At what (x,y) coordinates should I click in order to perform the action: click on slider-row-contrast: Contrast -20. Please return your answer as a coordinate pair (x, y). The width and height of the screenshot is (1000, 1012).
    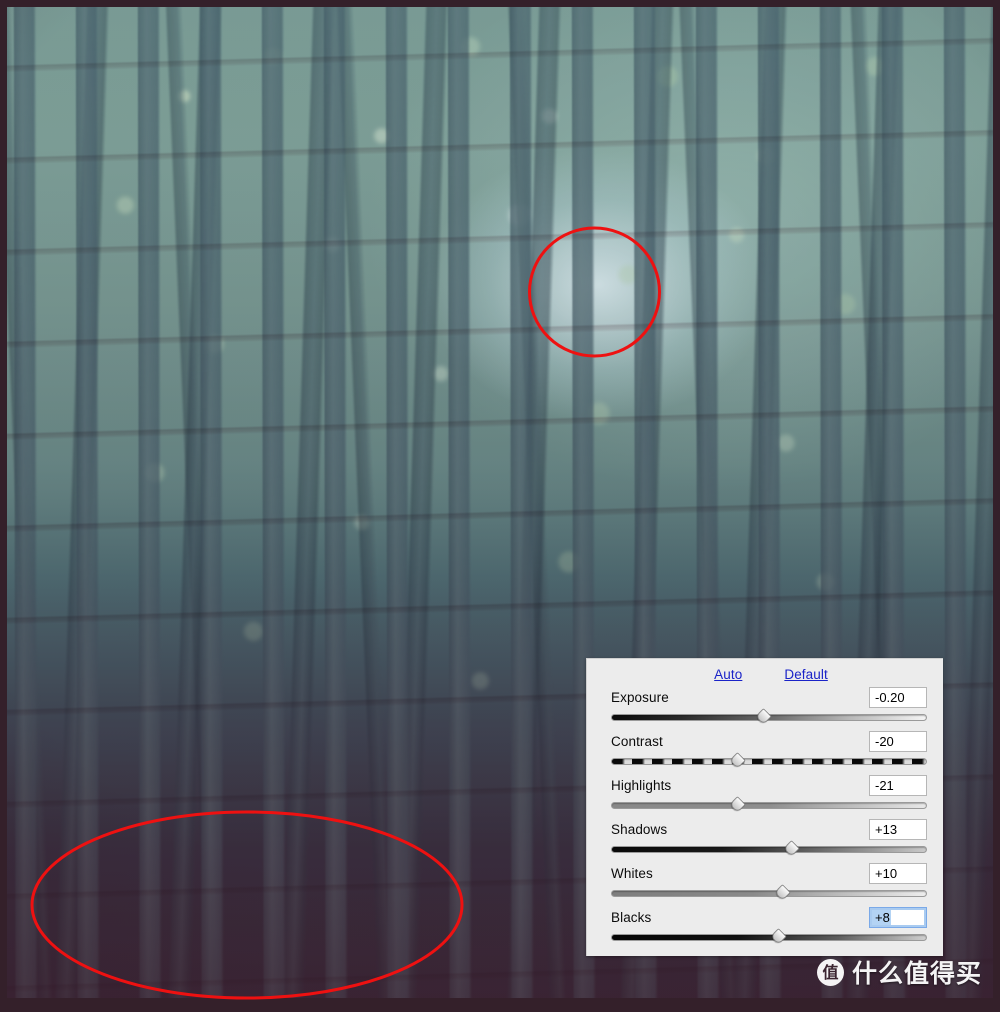
    Looking at the image, I should click on (769, 749).